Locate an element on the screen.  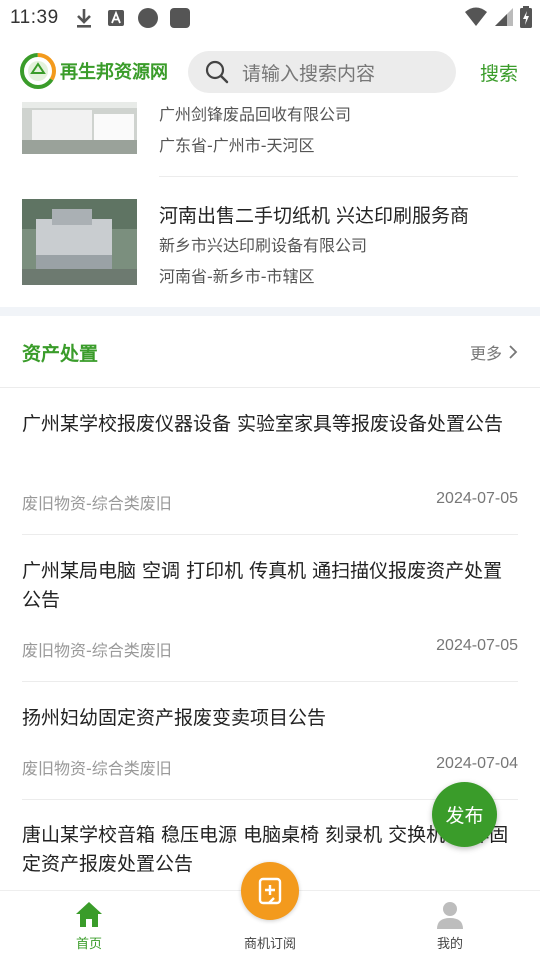
product-title: 河南出售二手切纸机 兴达印刷服务商 is located at coordinates (314, 216).